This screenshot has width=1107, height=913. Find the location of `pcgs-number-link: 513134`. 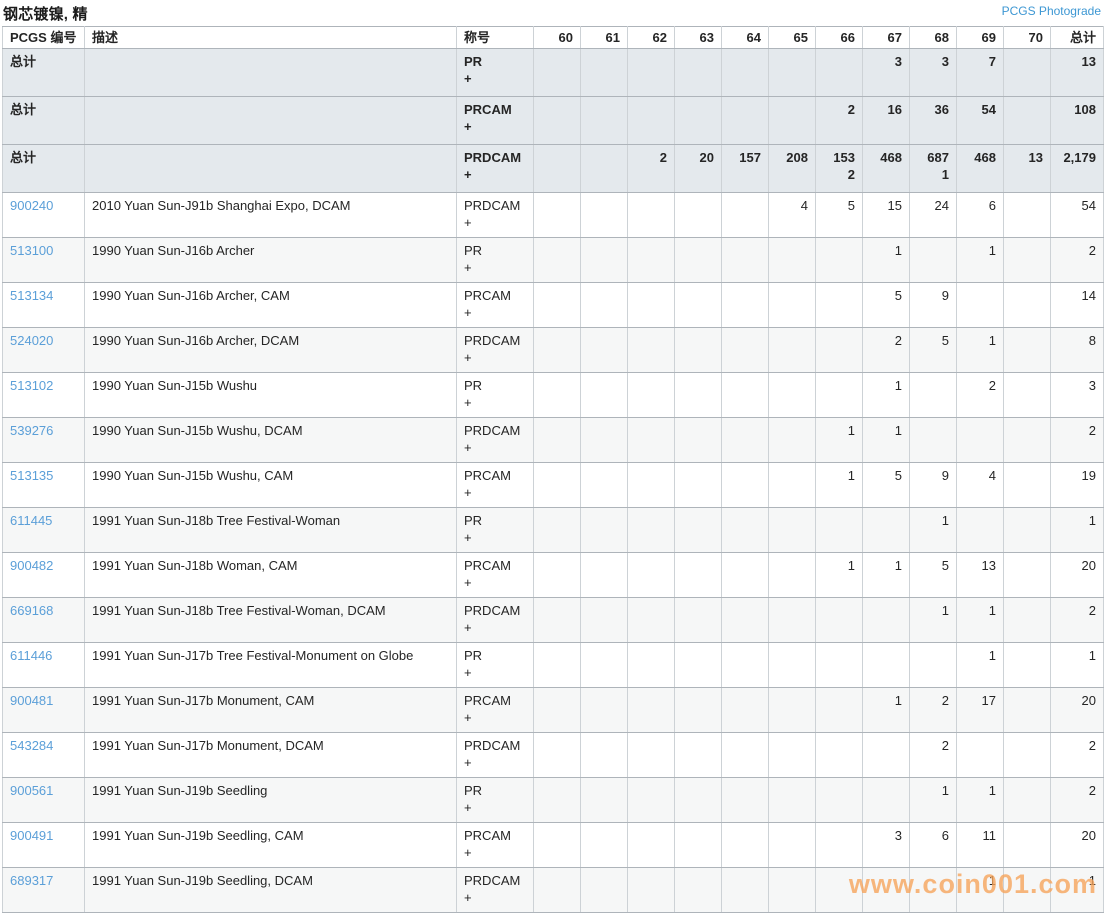

pcgs-number-link: 513134 is located at coordinates (31, 295).